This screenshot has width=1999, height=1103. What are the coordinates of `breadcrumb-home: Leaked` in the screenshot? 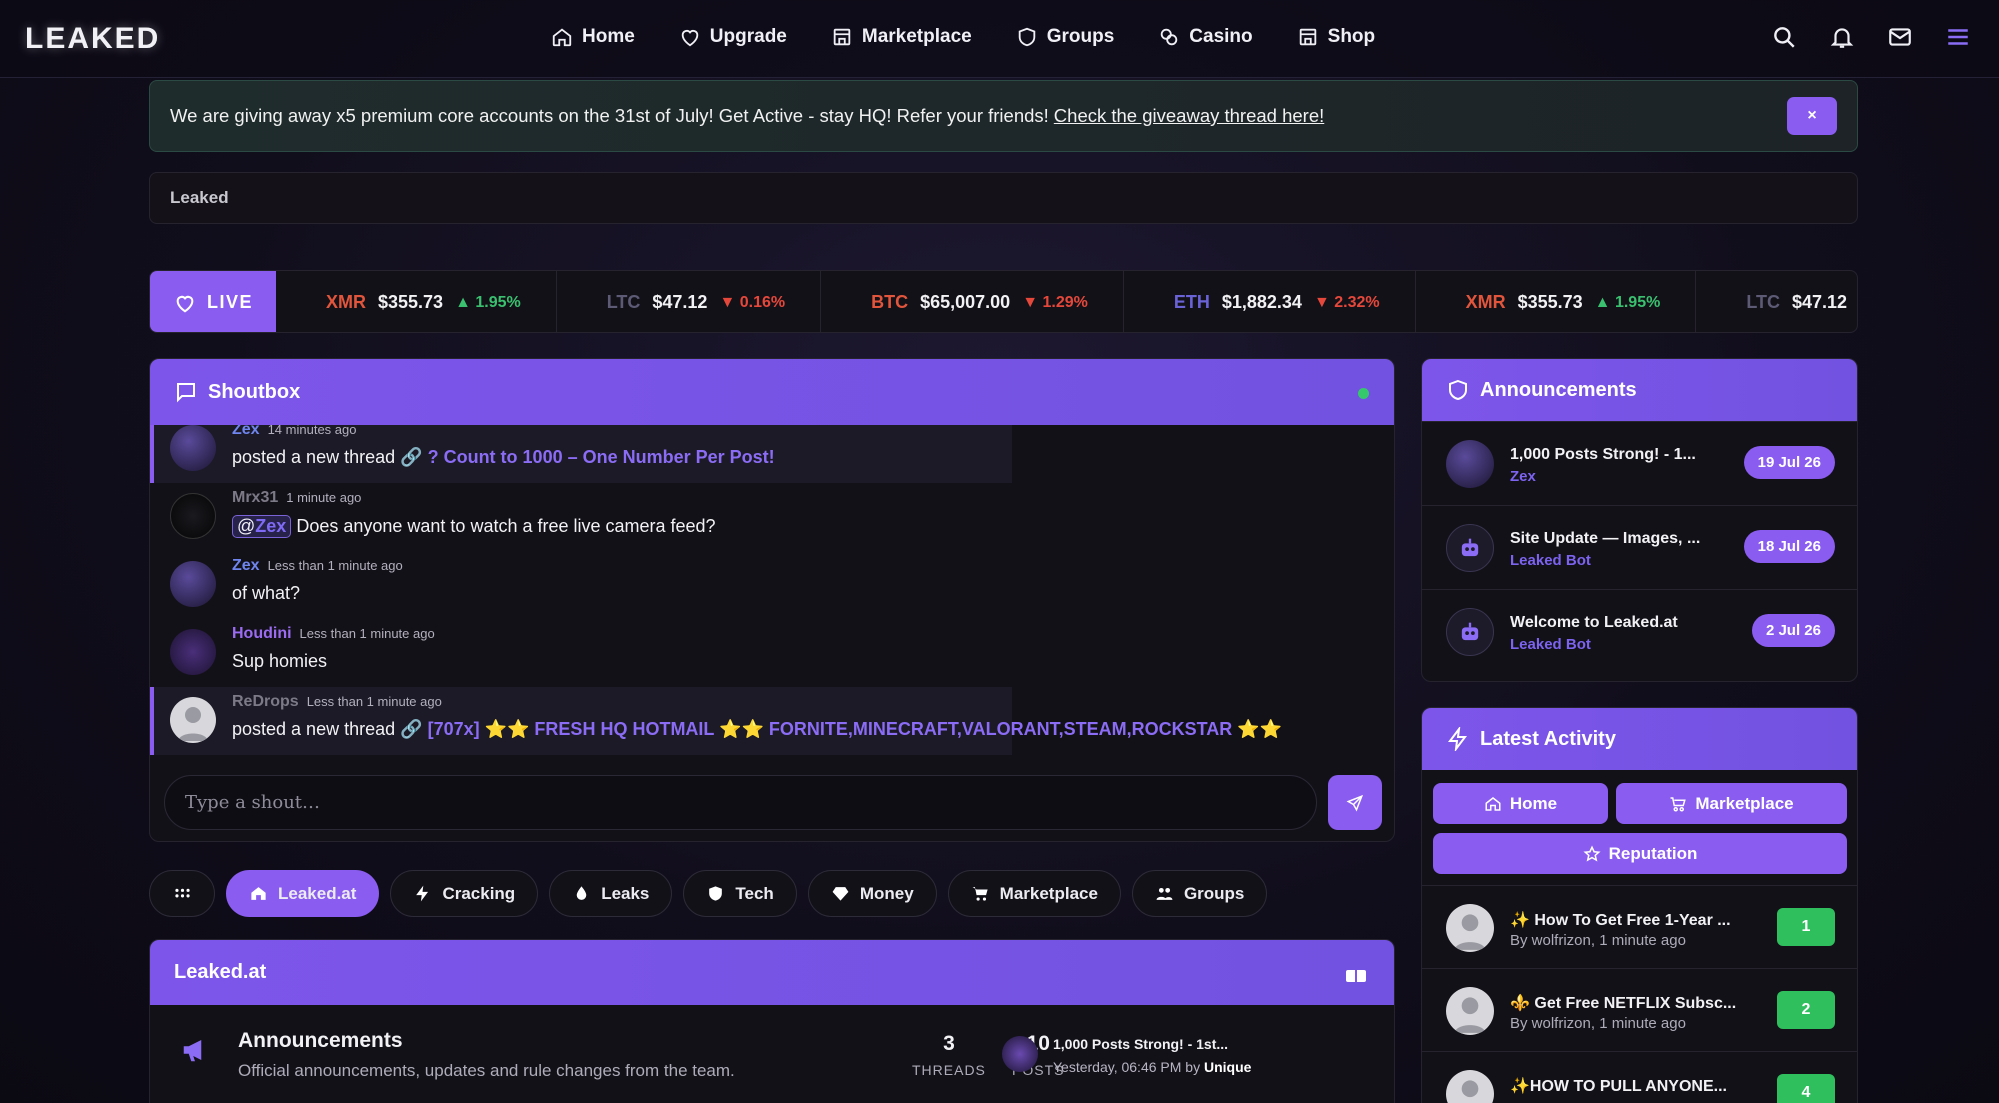 It's located at (199, 198).